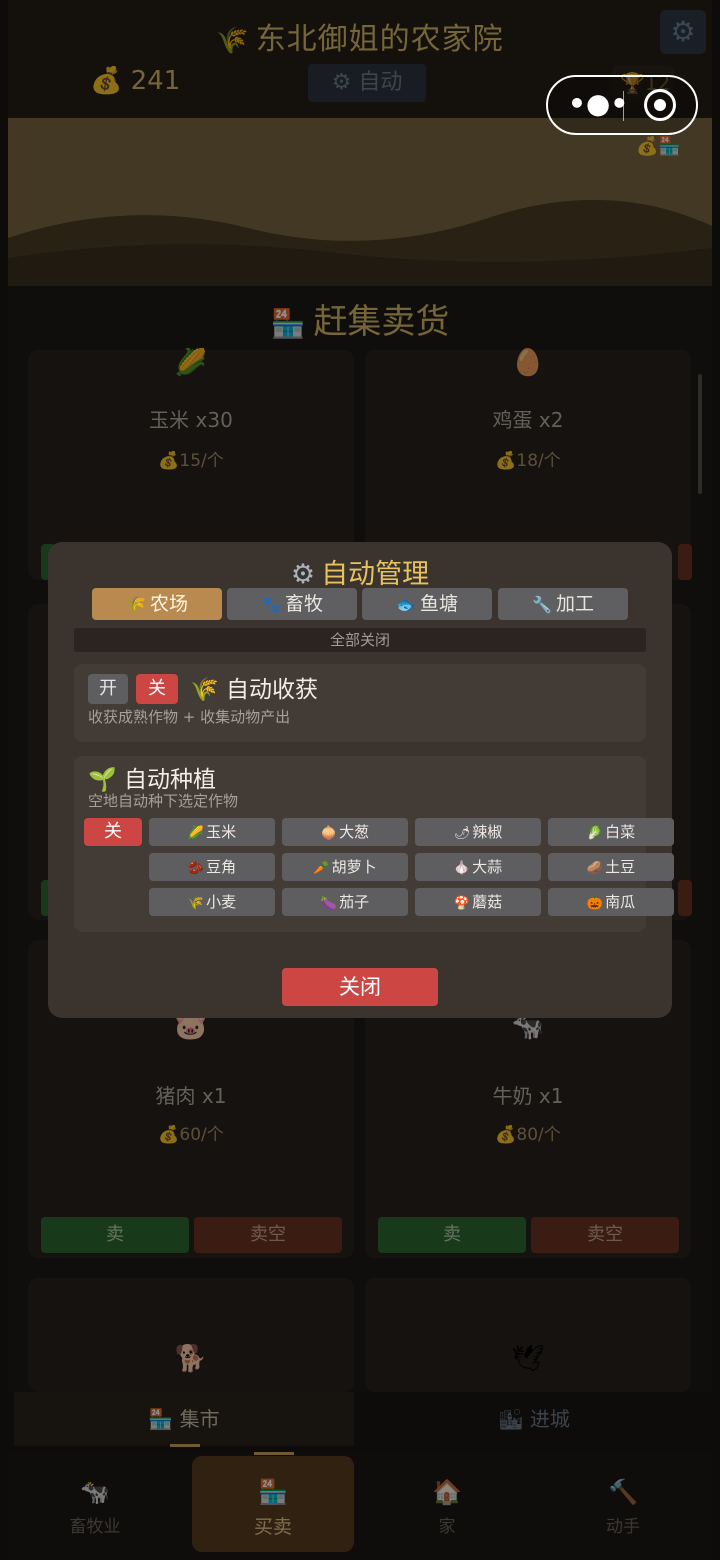  What do you see at coordinates (462, 833) in the screenshot?
I see `chili-icon: 🌶` at bounding box center [462, 833].